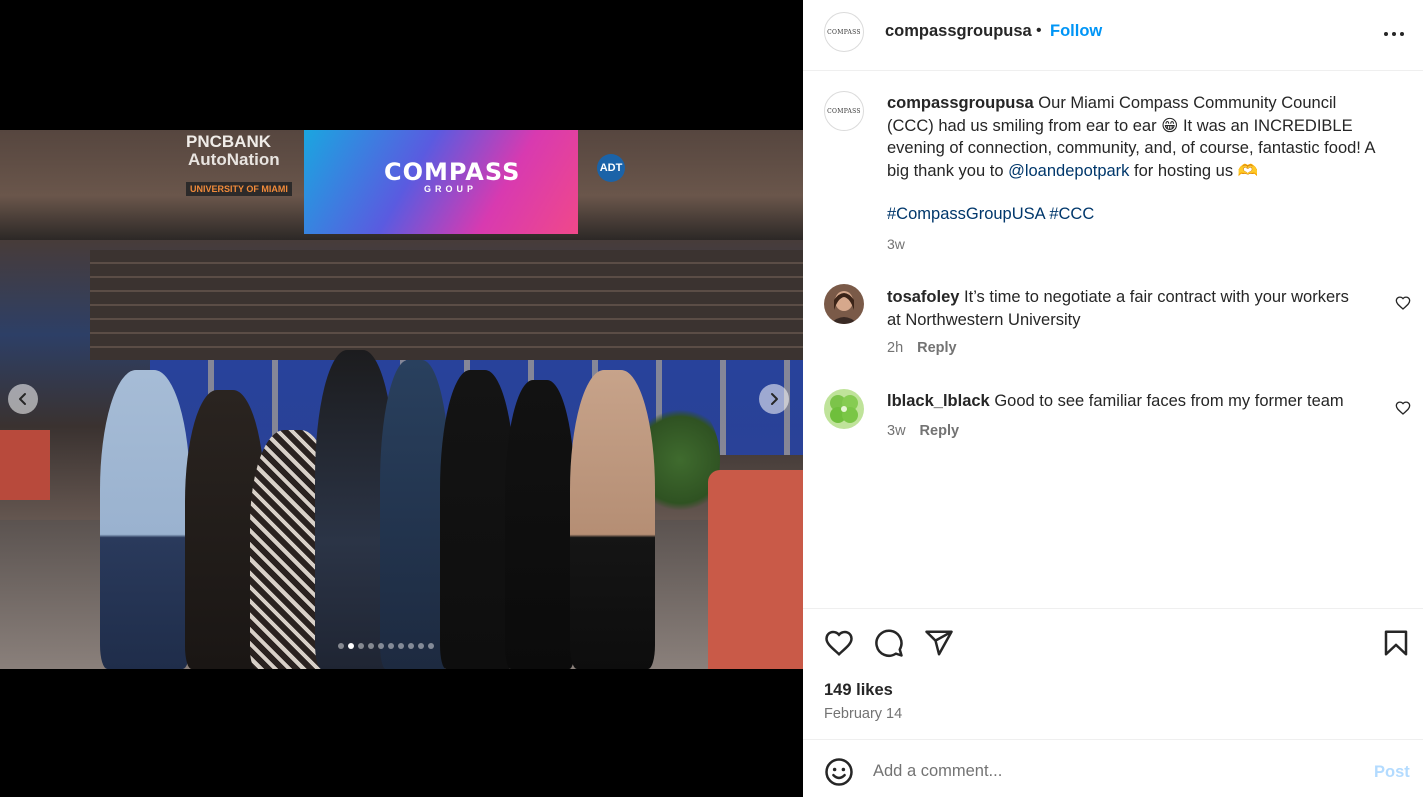 This screenshot has height=797, width=1423. I want to click on comment-icon, so click(889, 643).